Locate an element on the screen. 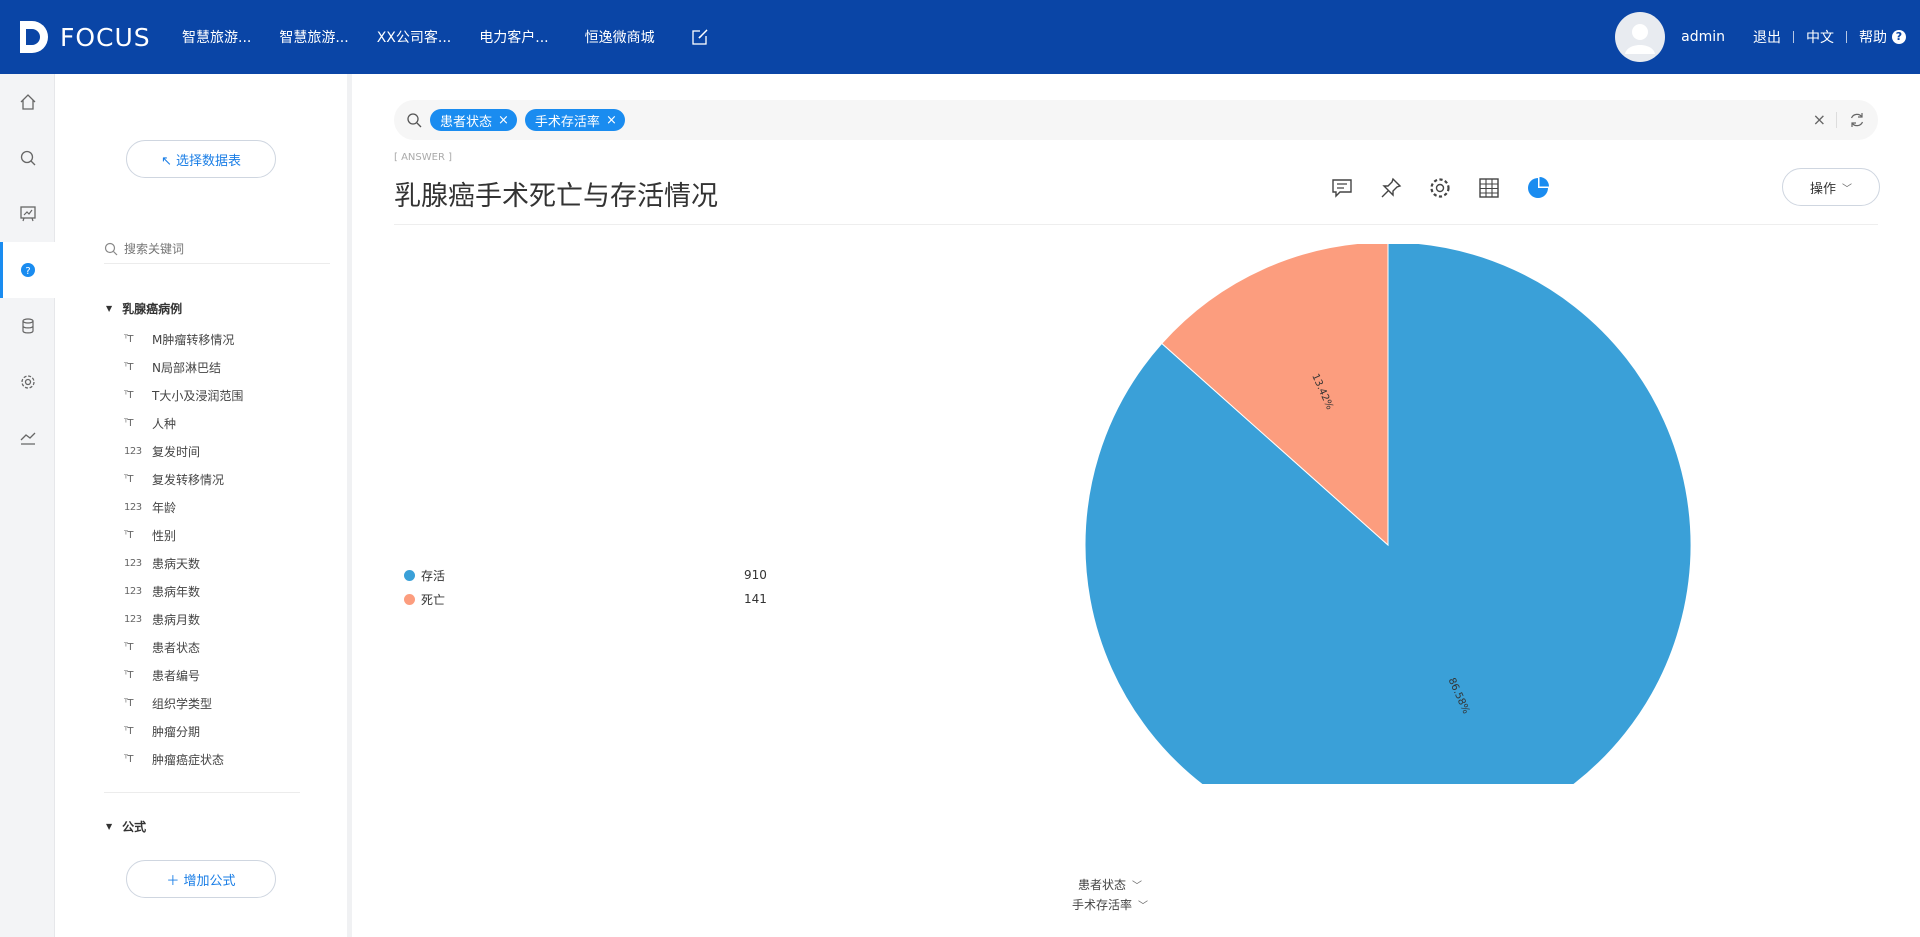 The width and height of the screenshot is (1920, 937). query-chip: 手术存活率 × is located at coordinates (574, 120).